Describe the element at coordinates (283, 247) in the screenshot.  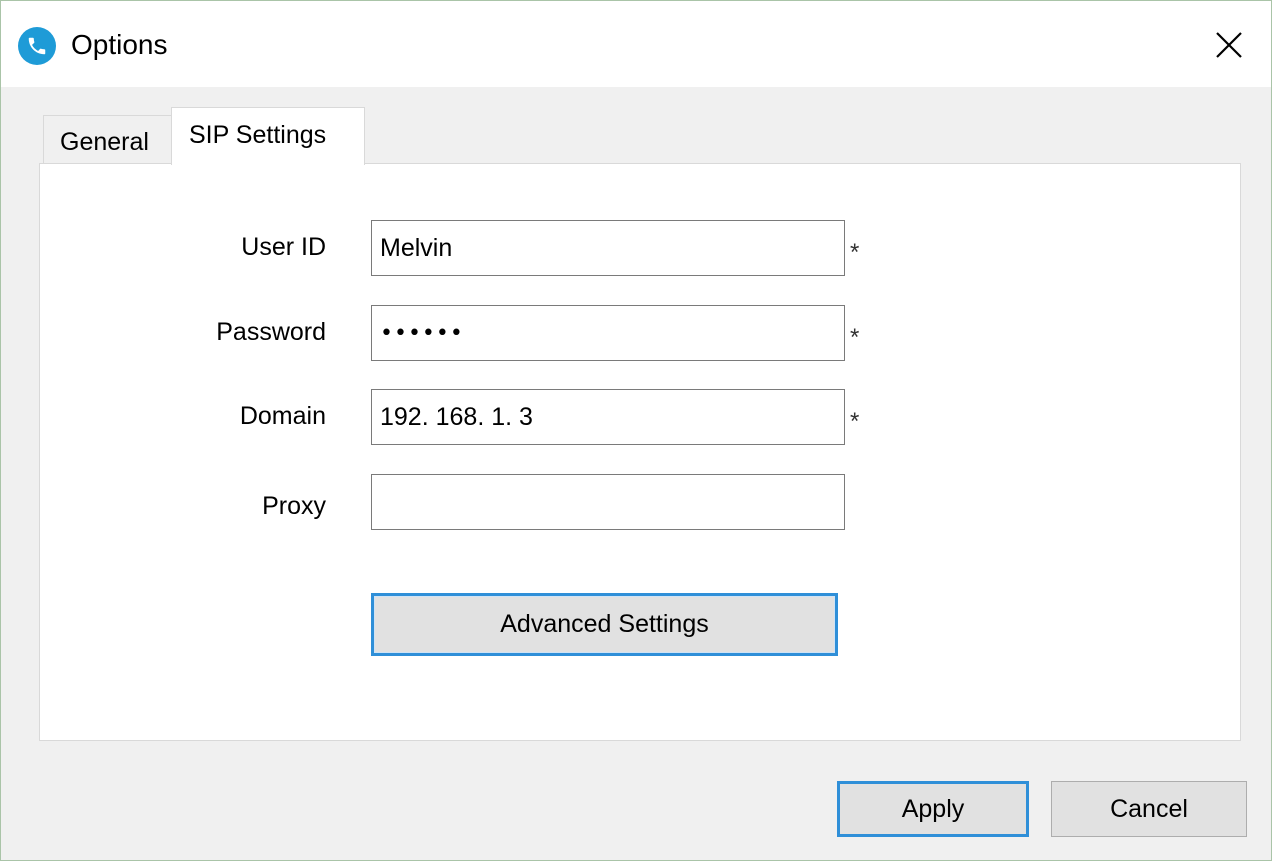
I see `user-id-label: User ID` at that location.